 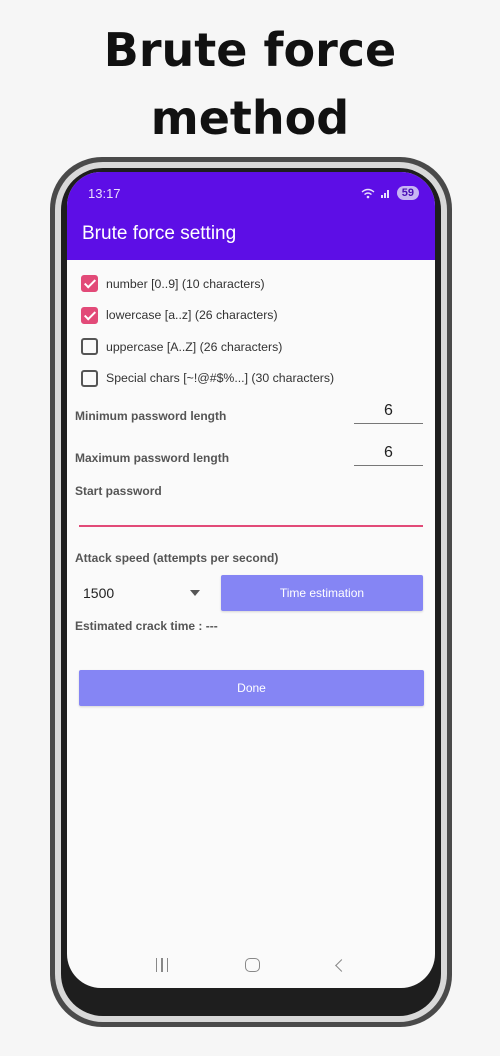 I want to click on nav-bar, so click(x=251, y=965).